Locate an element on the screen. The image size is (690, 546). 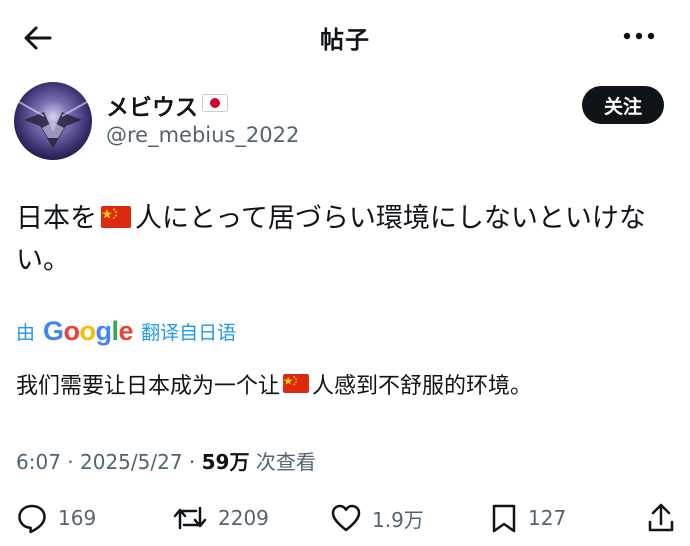
more-options-icon is located at coordinates (640, 36).